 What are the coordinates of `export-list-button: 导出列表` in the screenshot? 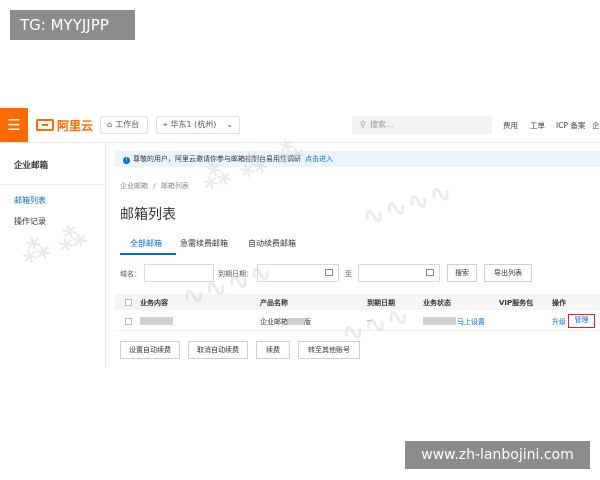 It's located at (508, 273).